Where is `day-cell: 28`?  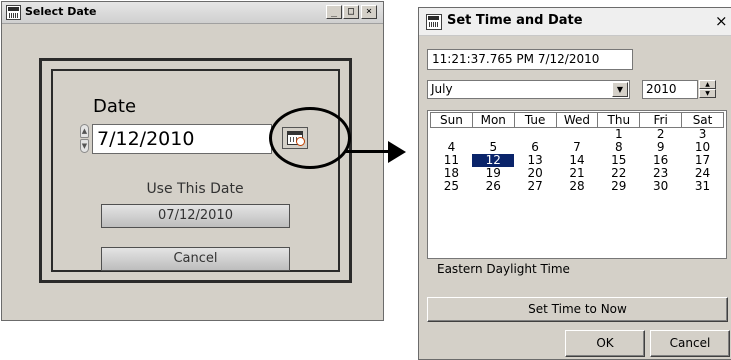
day-cell: 28 is located at coordinates (577, 186).